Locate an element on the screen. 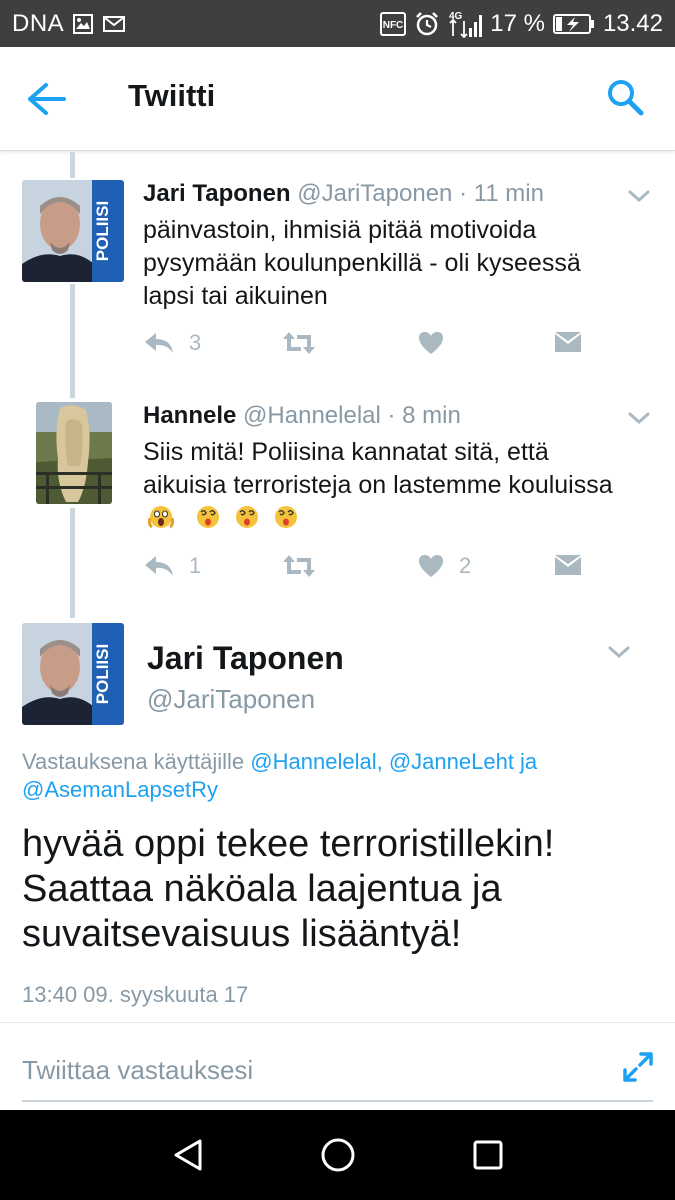 The image size is (675, 1200). battery-charging-icon is located at coordinates (573, 24).